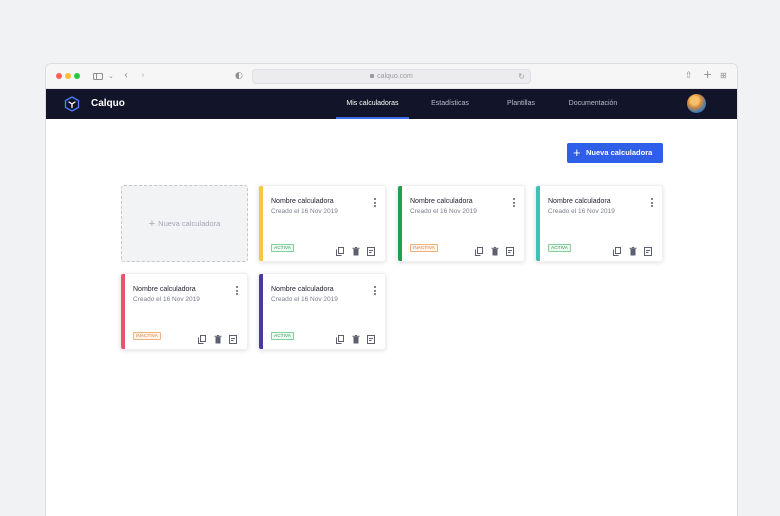  I want to click on minimize-window-button, so click(68, 76).